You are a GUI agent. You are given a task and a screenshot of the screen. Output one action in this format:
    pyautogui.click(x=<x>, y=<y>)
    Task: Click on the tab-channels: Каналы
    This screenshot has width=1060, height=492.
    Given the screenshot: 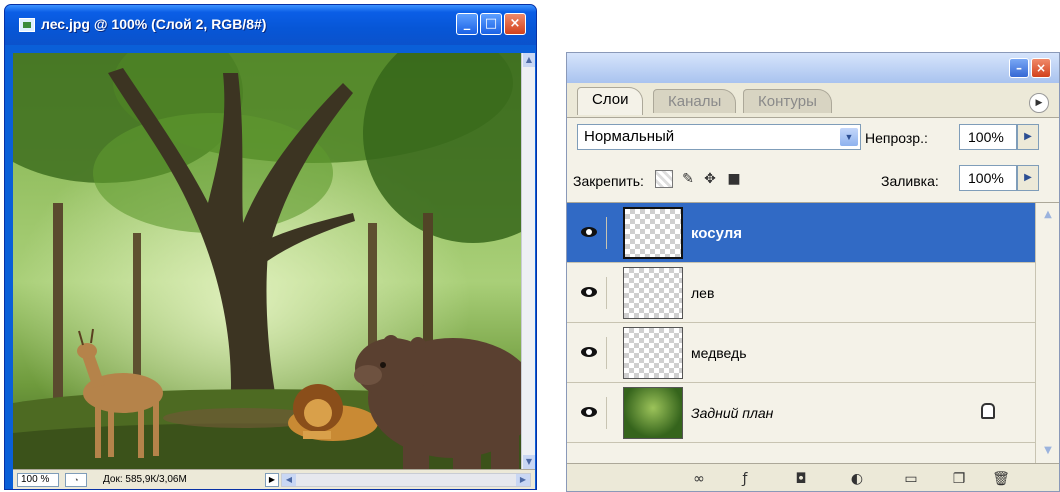 What is the action you would take?
    pyautogui.click(x=695, y=101)
    